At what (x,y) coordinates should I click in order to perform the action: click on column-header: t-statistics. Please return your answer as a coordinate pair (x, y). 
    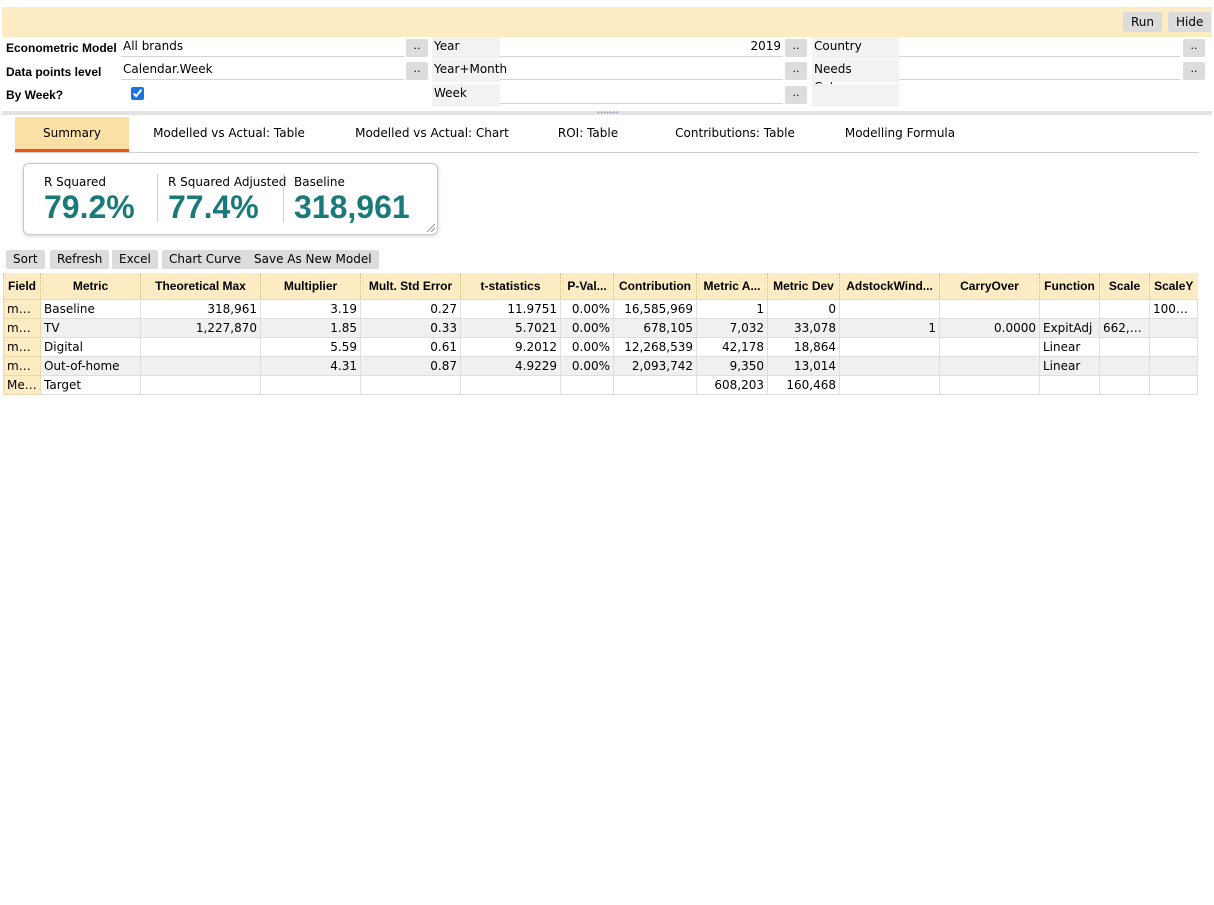
    Looking at the image, I should click on (510, 286).